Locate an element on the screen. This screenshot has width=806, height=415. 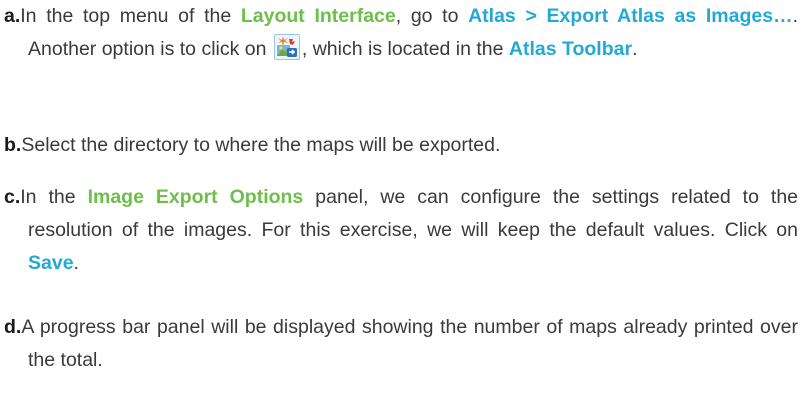
step-text: , go to is located at coordinates (432, 16).